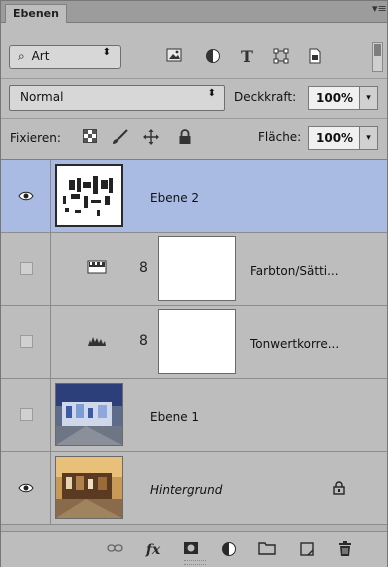  Describe the element at coordinates (175, 417) in the screenshot. I see `layer-name: Ebene 1` at that location.